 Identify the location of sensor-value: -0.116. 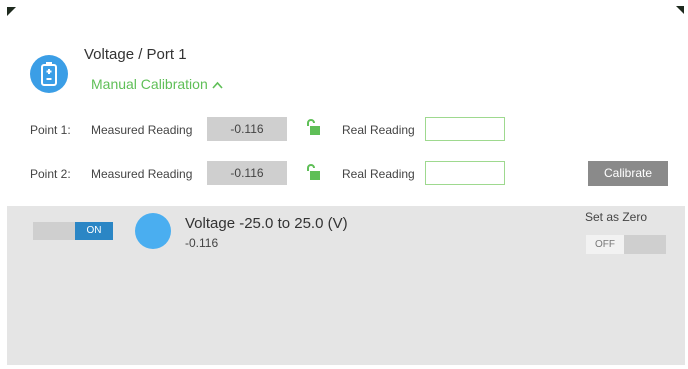
(202, 243).